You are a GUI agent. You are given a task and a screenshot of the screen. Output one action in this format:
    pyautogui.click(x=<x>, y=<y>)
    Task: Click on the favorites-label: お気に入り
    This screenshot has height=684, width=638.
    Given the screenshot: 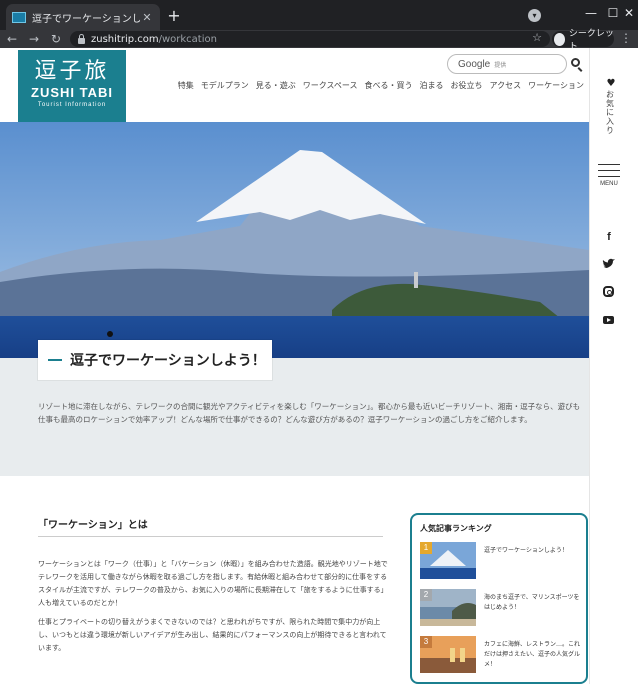 What is the action you would take?
    pyautogui.click(x=610, y=112)
    